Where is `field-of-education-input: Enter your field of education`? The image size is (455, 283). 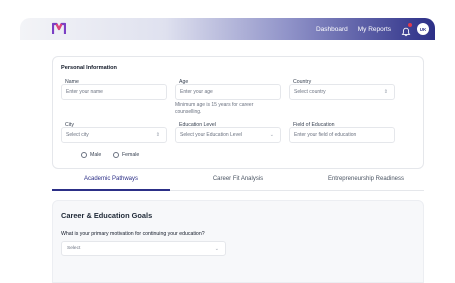
field-of-education-input: Enter your field of education is located at coordinates (342, 135).